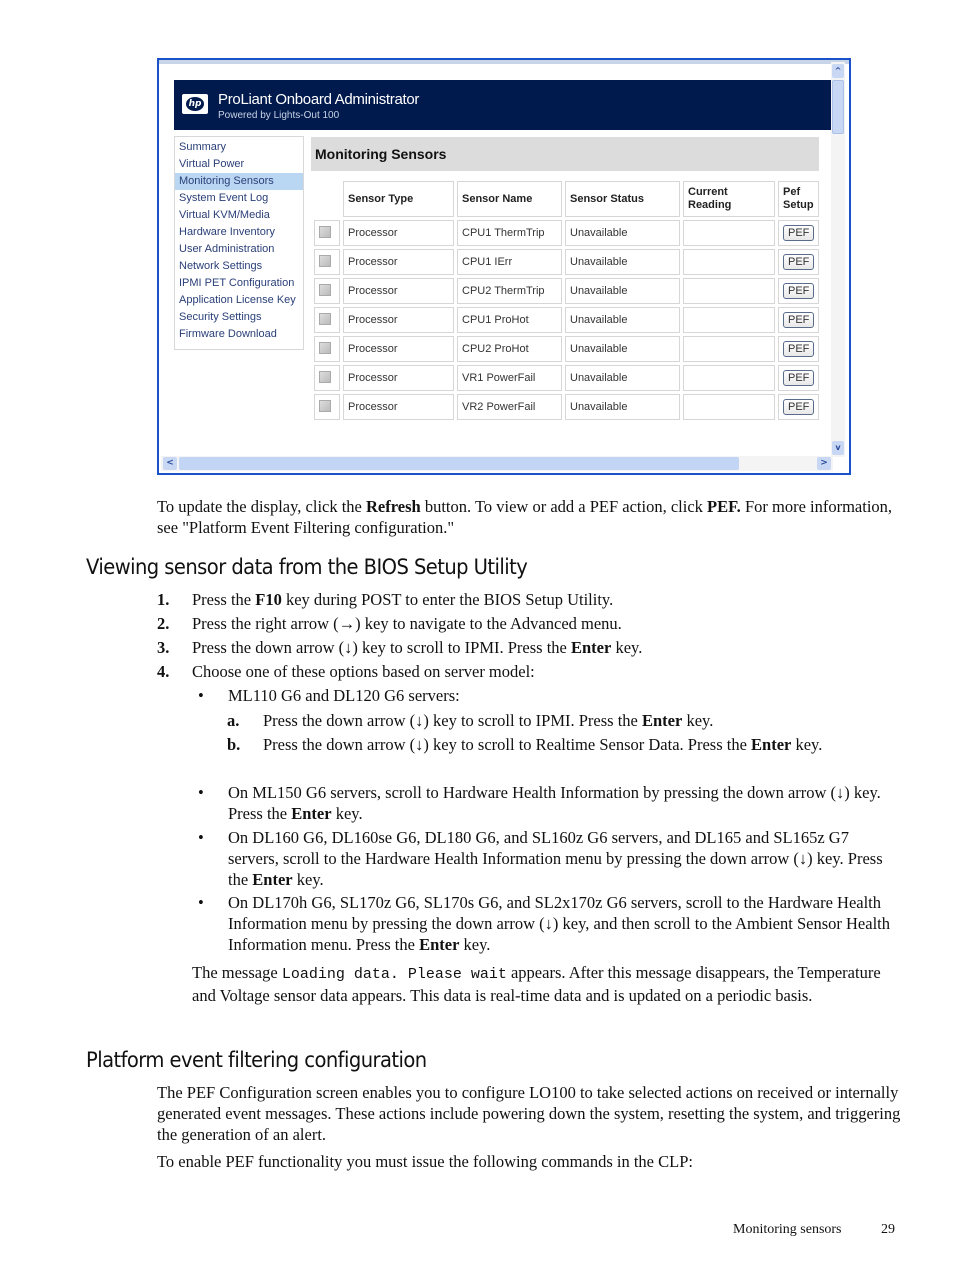 The image size is (954, 1271). Describe the element at coordinates (509, 407) in the screenshot. I see `cell-sensor-name: VR2 PowerFail` at that location.